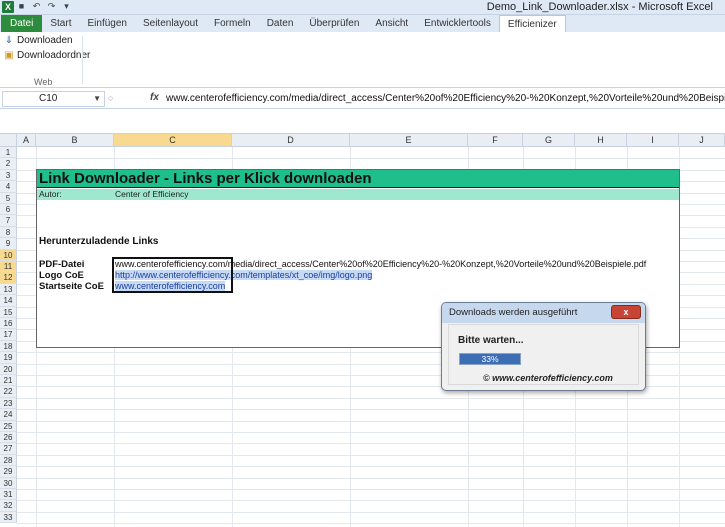  What do you see at coordinates (391, 23) in the screenshot?
I see `tab-ansicht: Ansicht` at bounding box center [391, 23].